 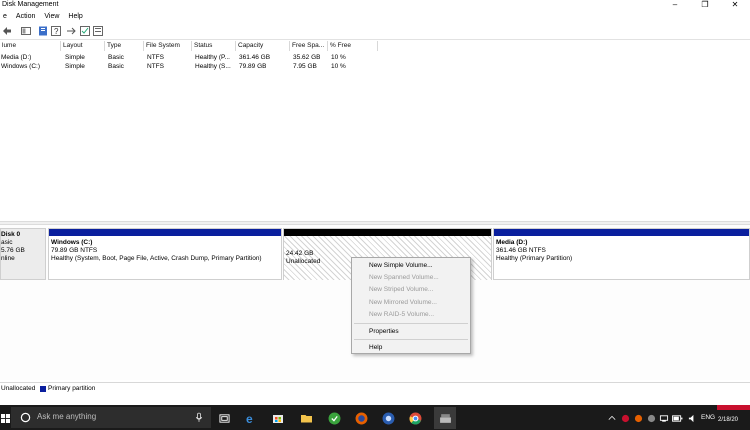 What do you see at coordinates (111, 417) in the screenshot?
I see `search-box: Ask me anything` at bounding box center [111, 417].